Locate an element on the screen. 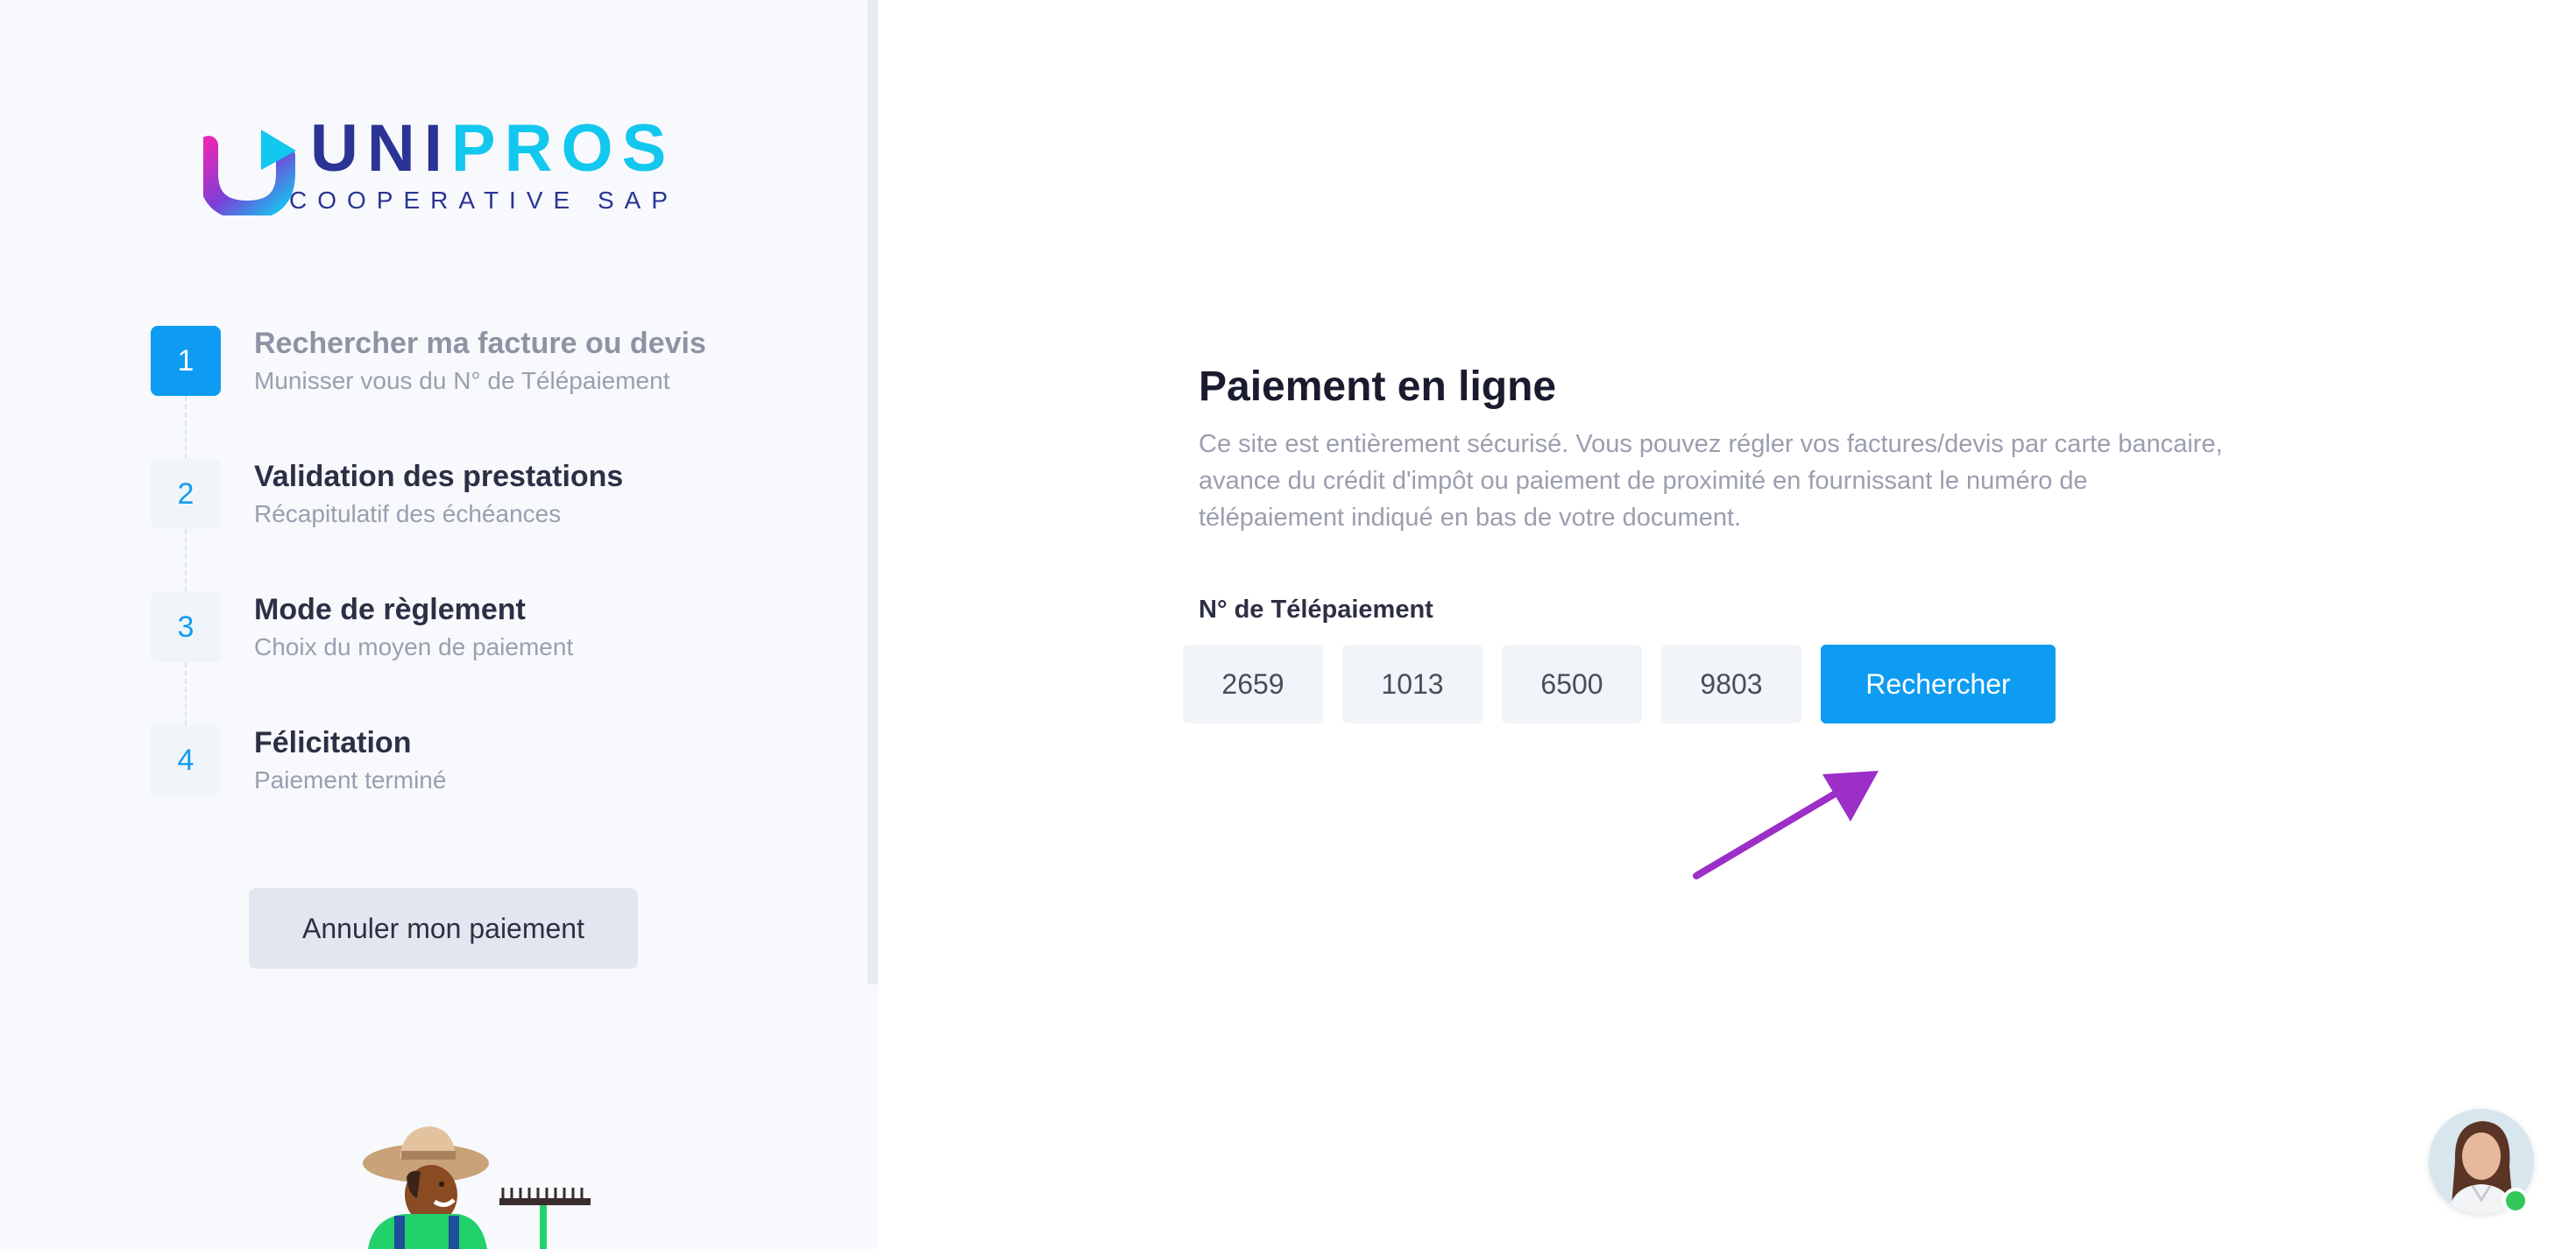  step-title: Mode de règlement is located at coordinates (390, 609).